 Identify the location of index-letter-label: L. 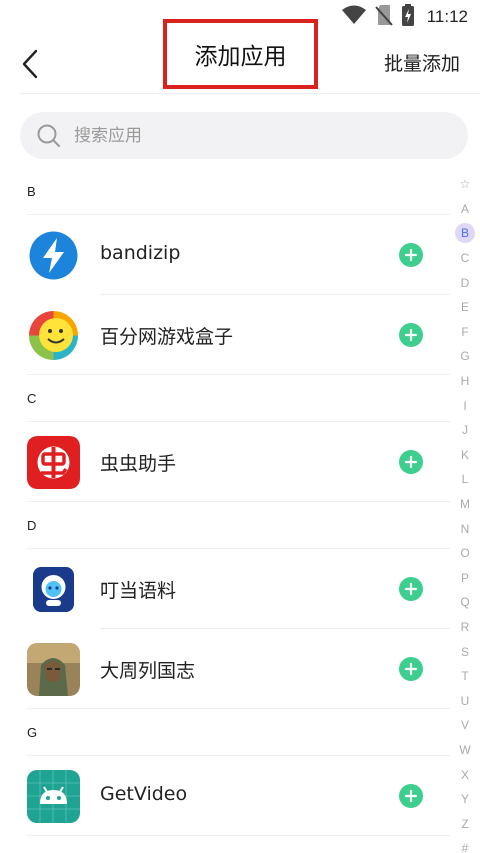
(465, 479).